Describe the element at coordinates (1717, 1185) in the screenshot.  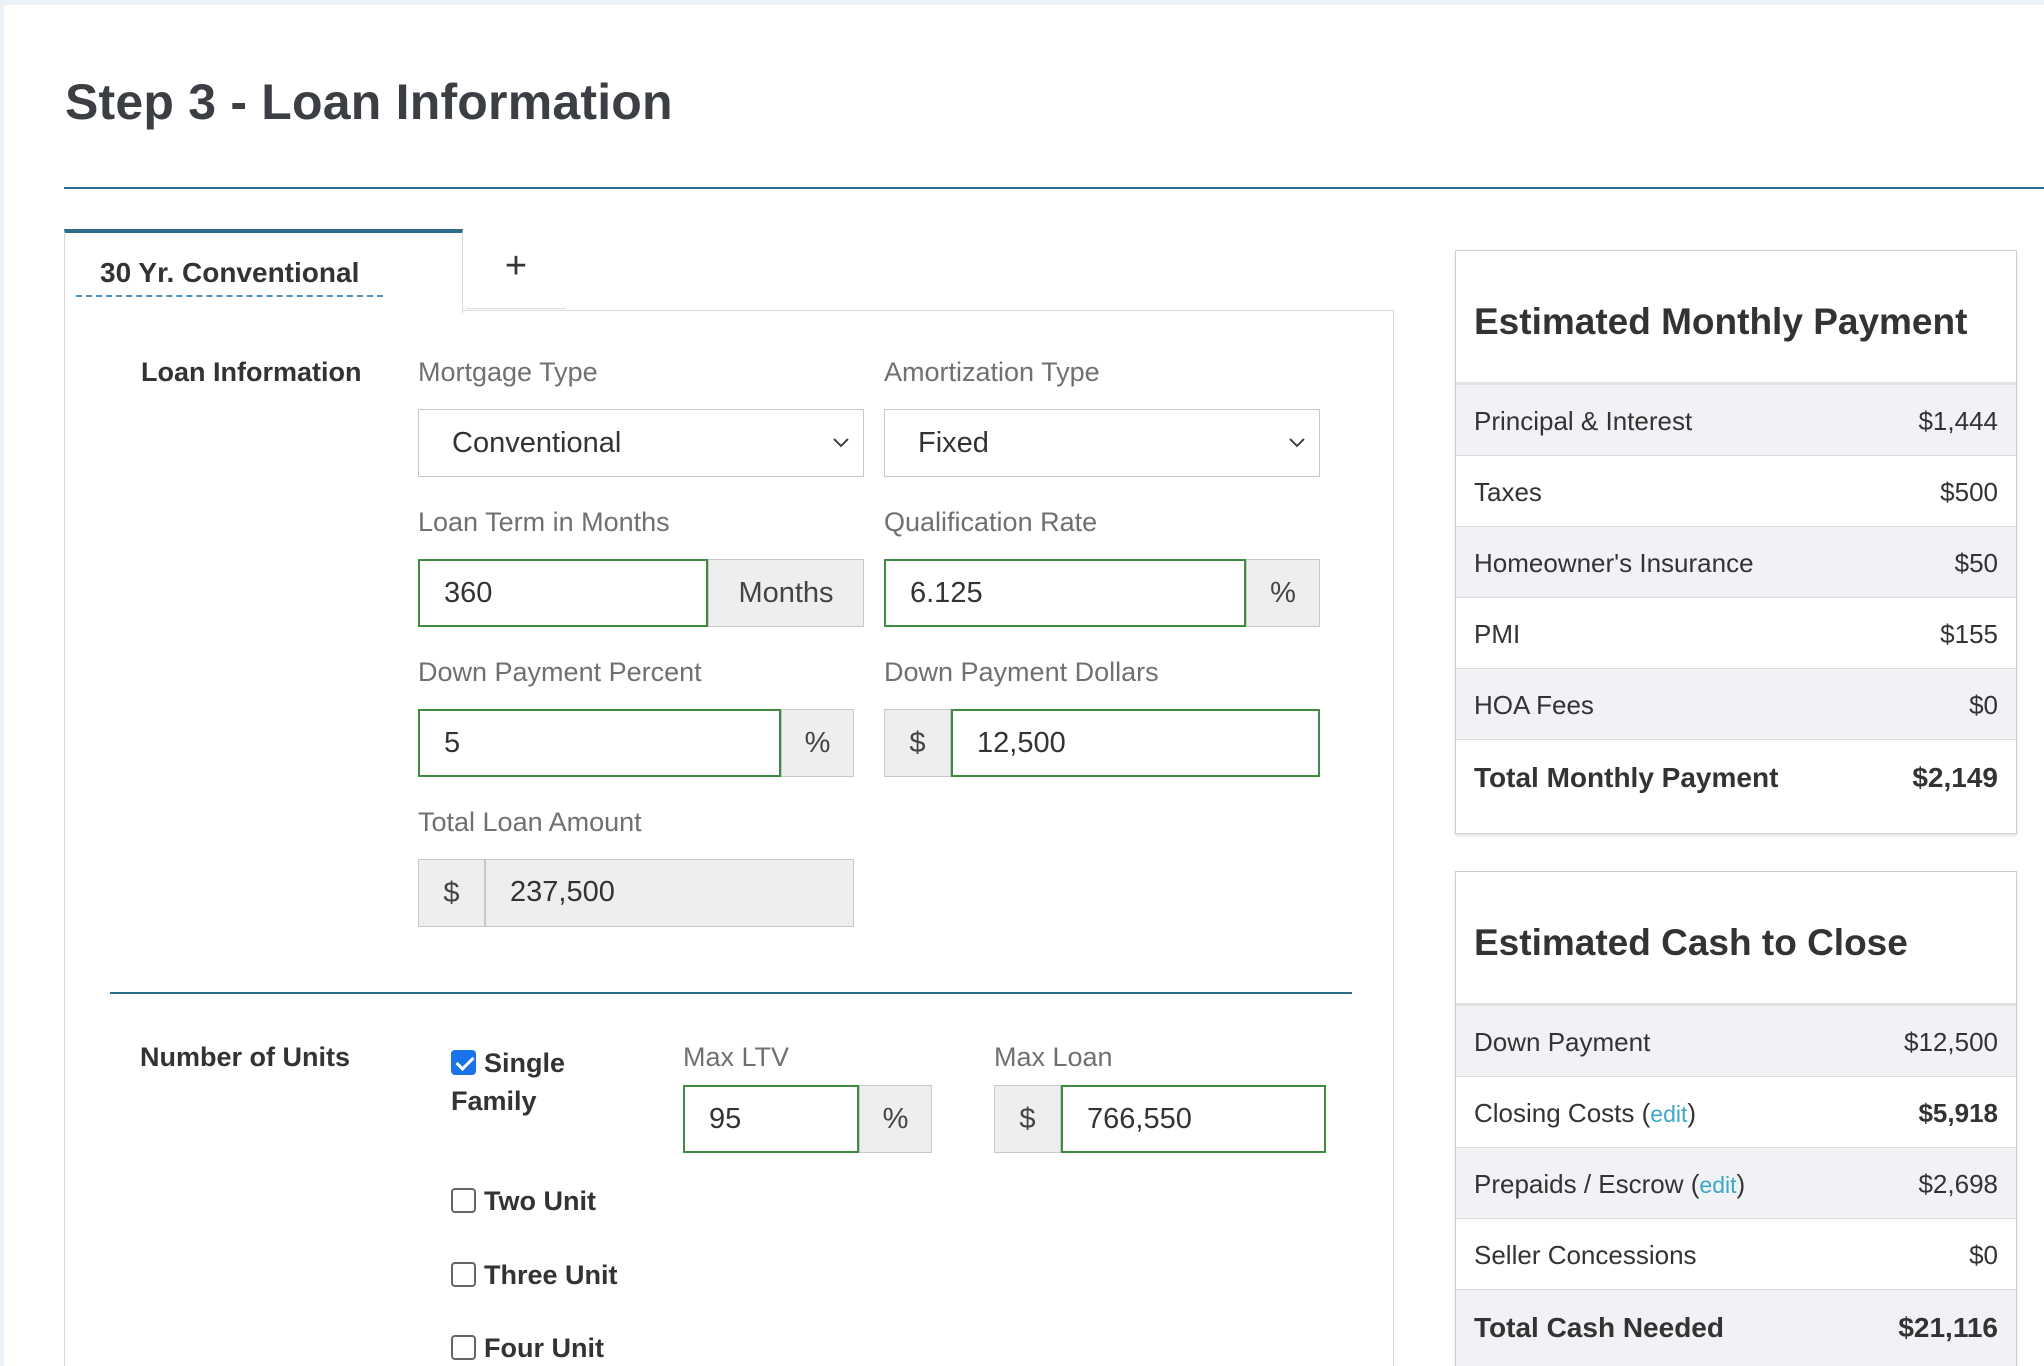
I see `edit-prepaids-link: edit` at that location.